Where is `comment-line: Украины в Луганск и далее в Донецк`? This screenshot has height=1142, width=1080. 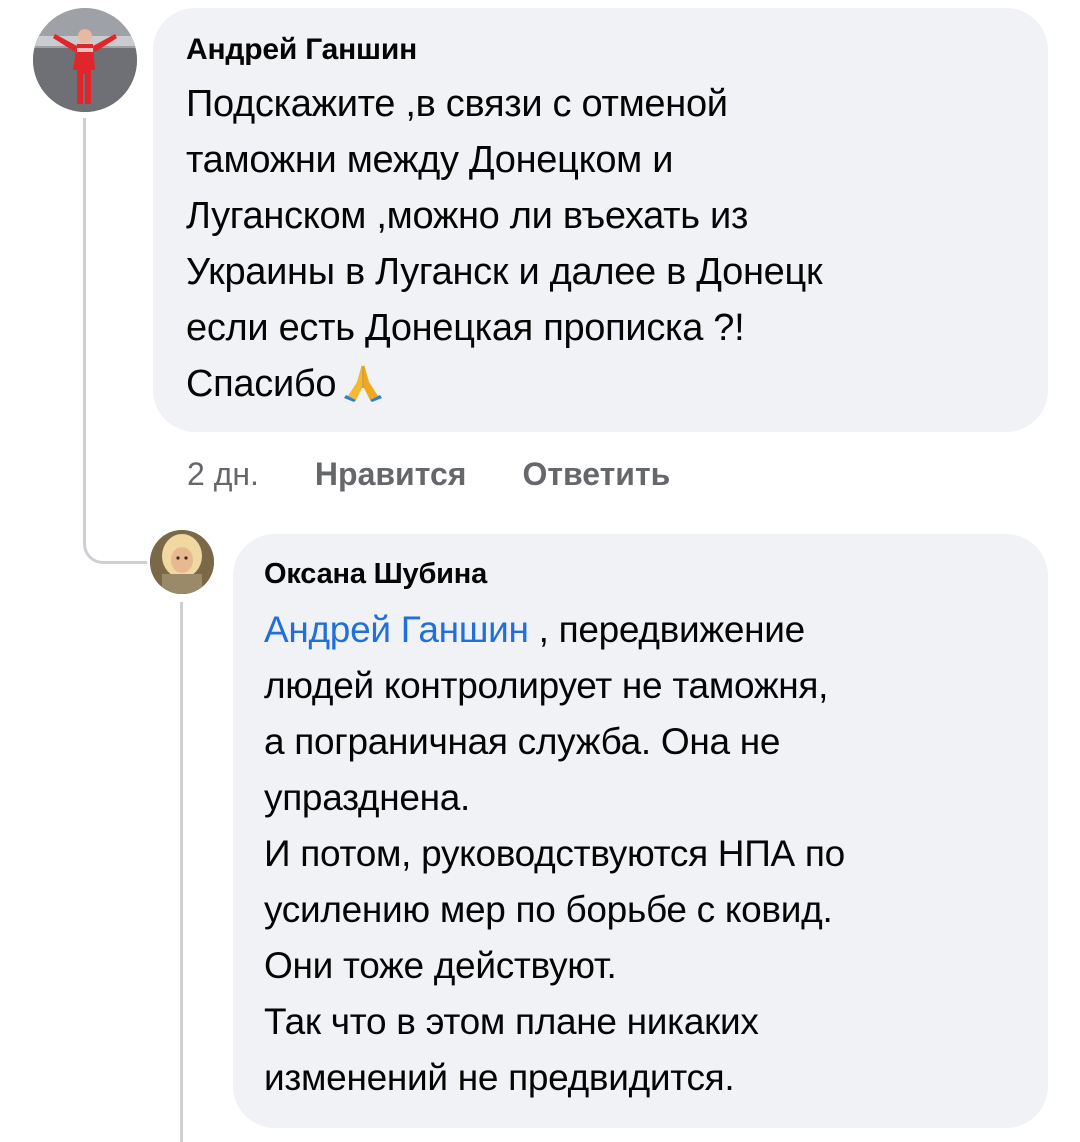
comment-line: Украины в Луганск и далее в Донецк is located at coordinates (504, 272).